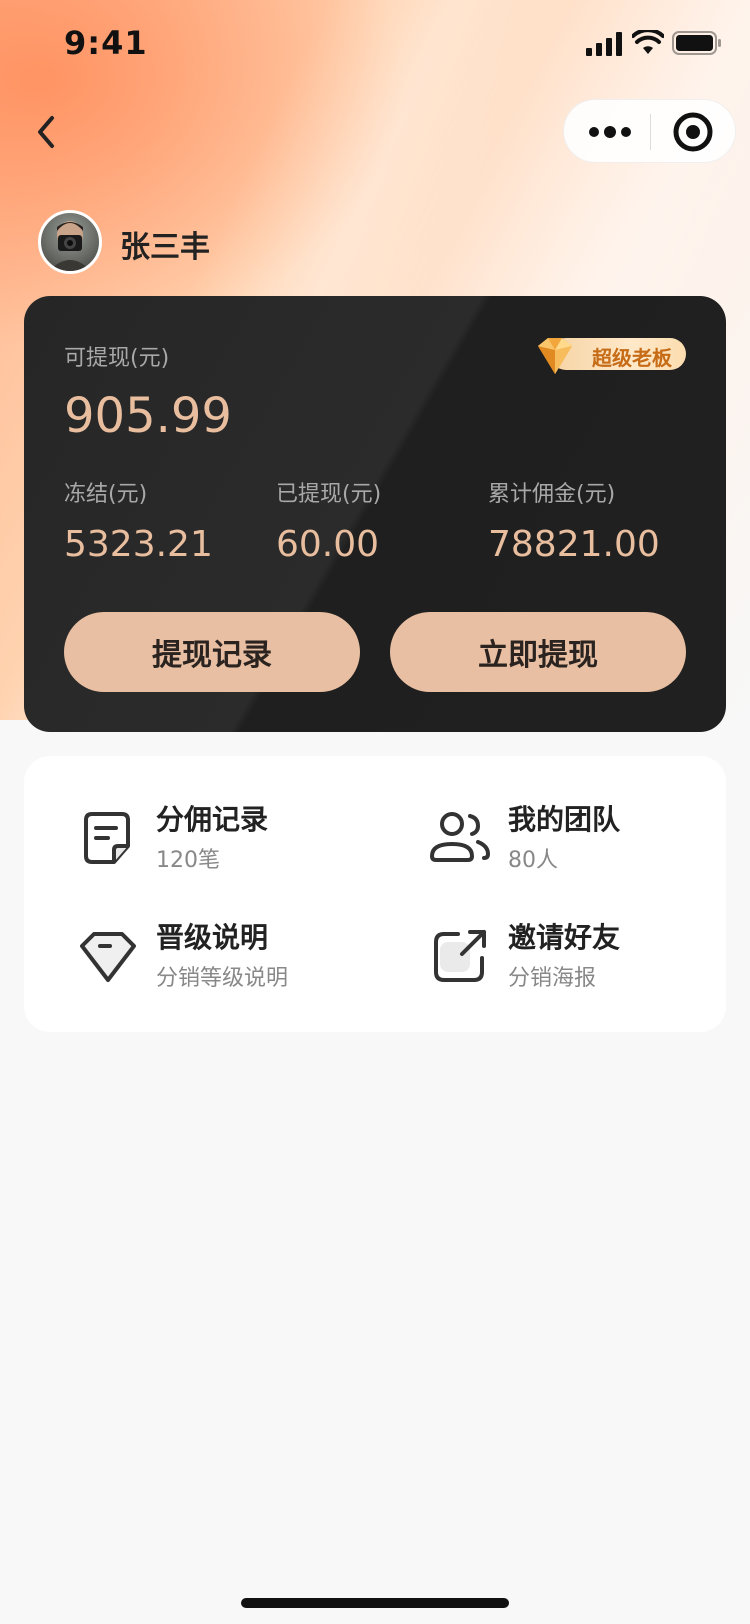 The width and height of the screenshot is (750, 1624). What do you see at coordinates (375, 44) in the screenshot?
I see `status-bar: 9:41` at bounding box center [375, 44].